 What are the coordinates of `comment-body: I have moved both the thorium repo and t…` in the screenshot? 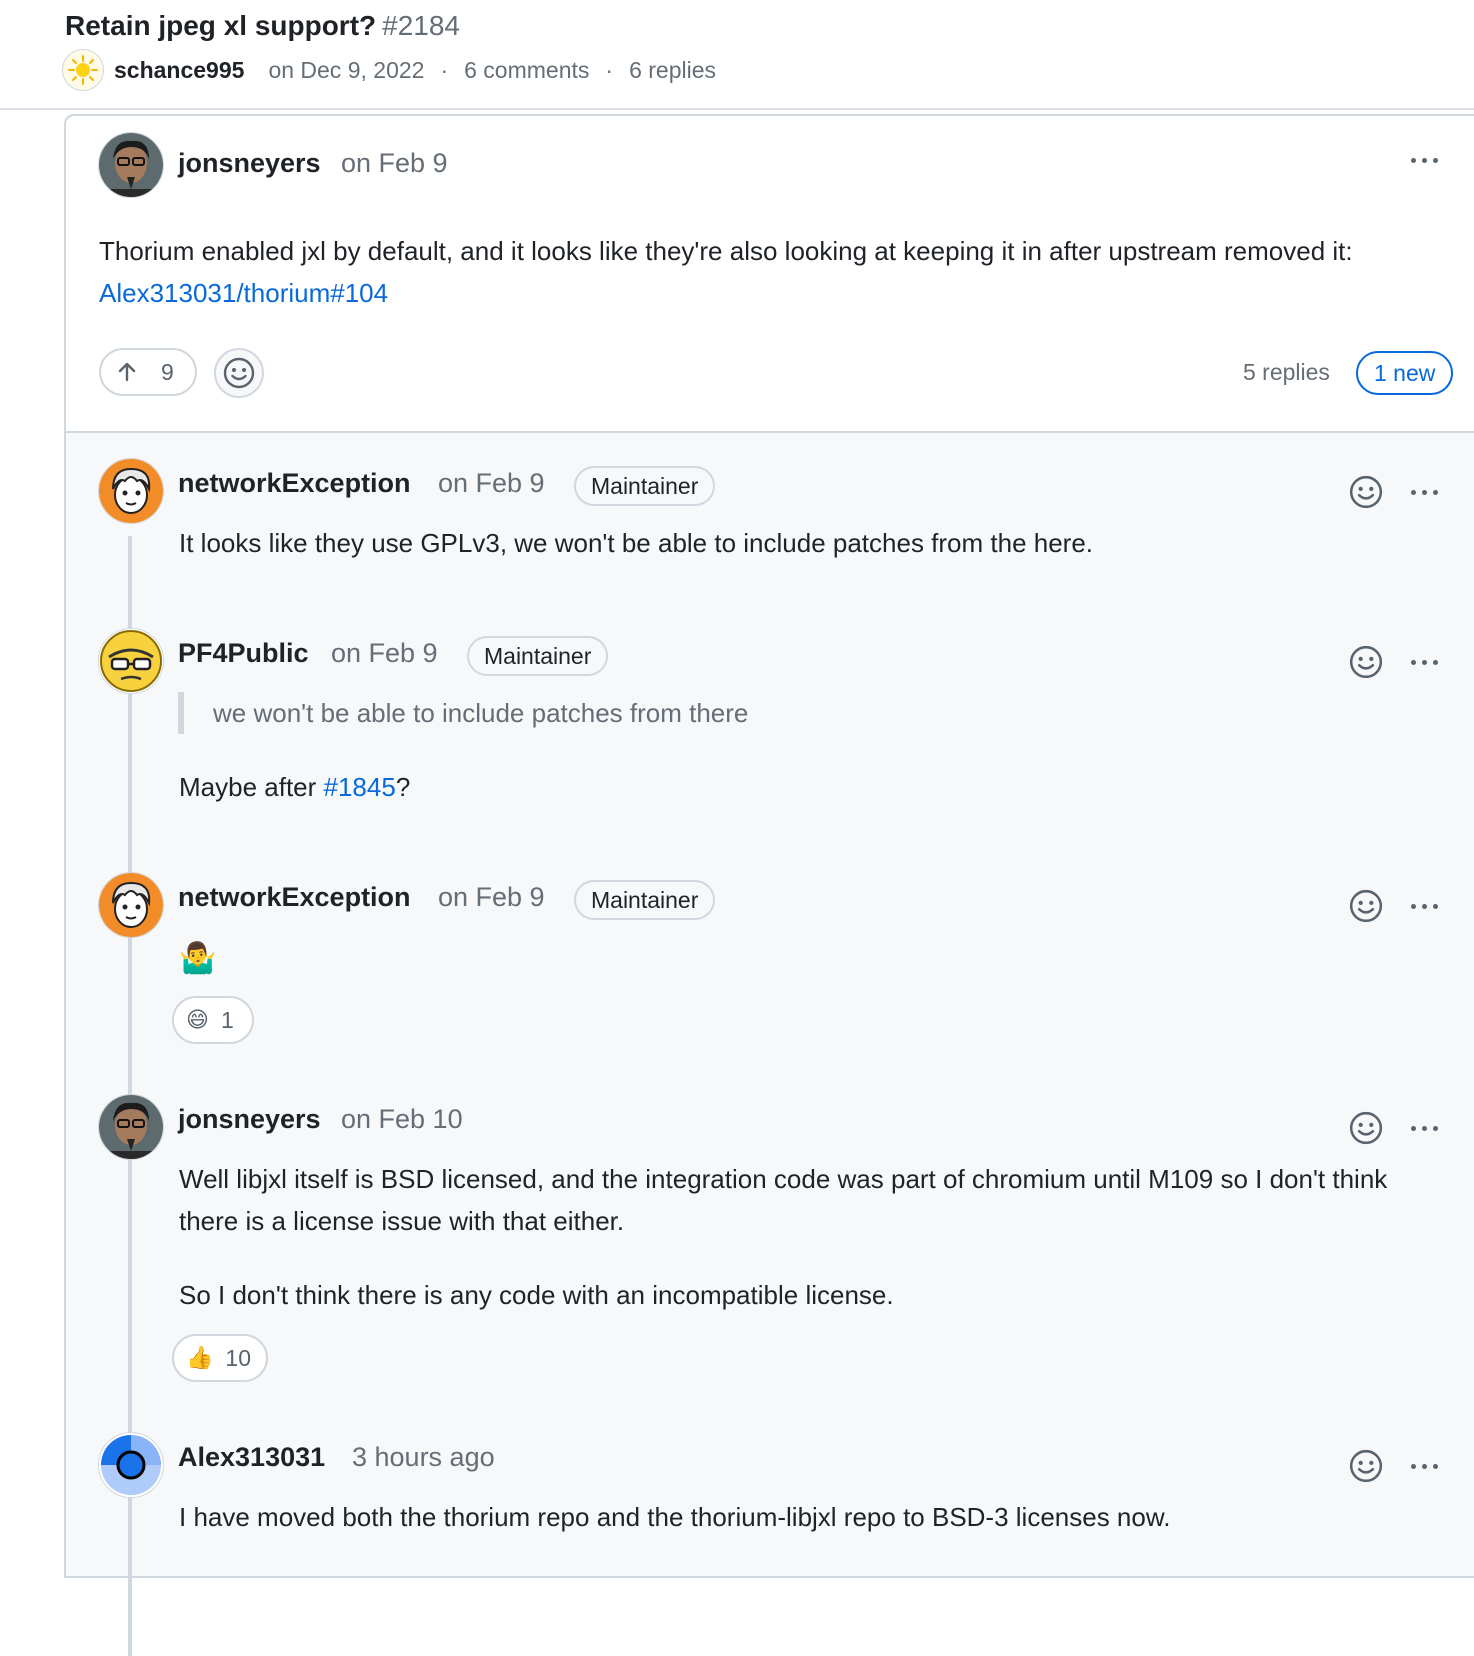 It's located at (675, 1517).